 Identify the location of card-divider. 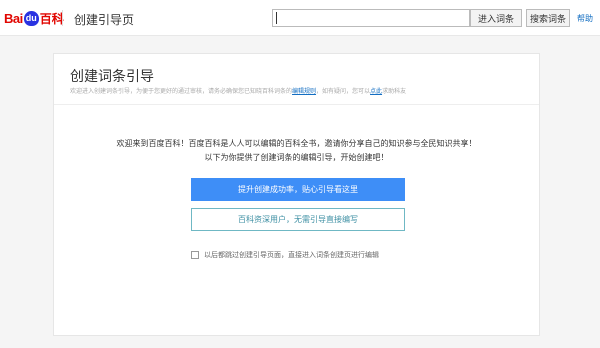
(296, 104).